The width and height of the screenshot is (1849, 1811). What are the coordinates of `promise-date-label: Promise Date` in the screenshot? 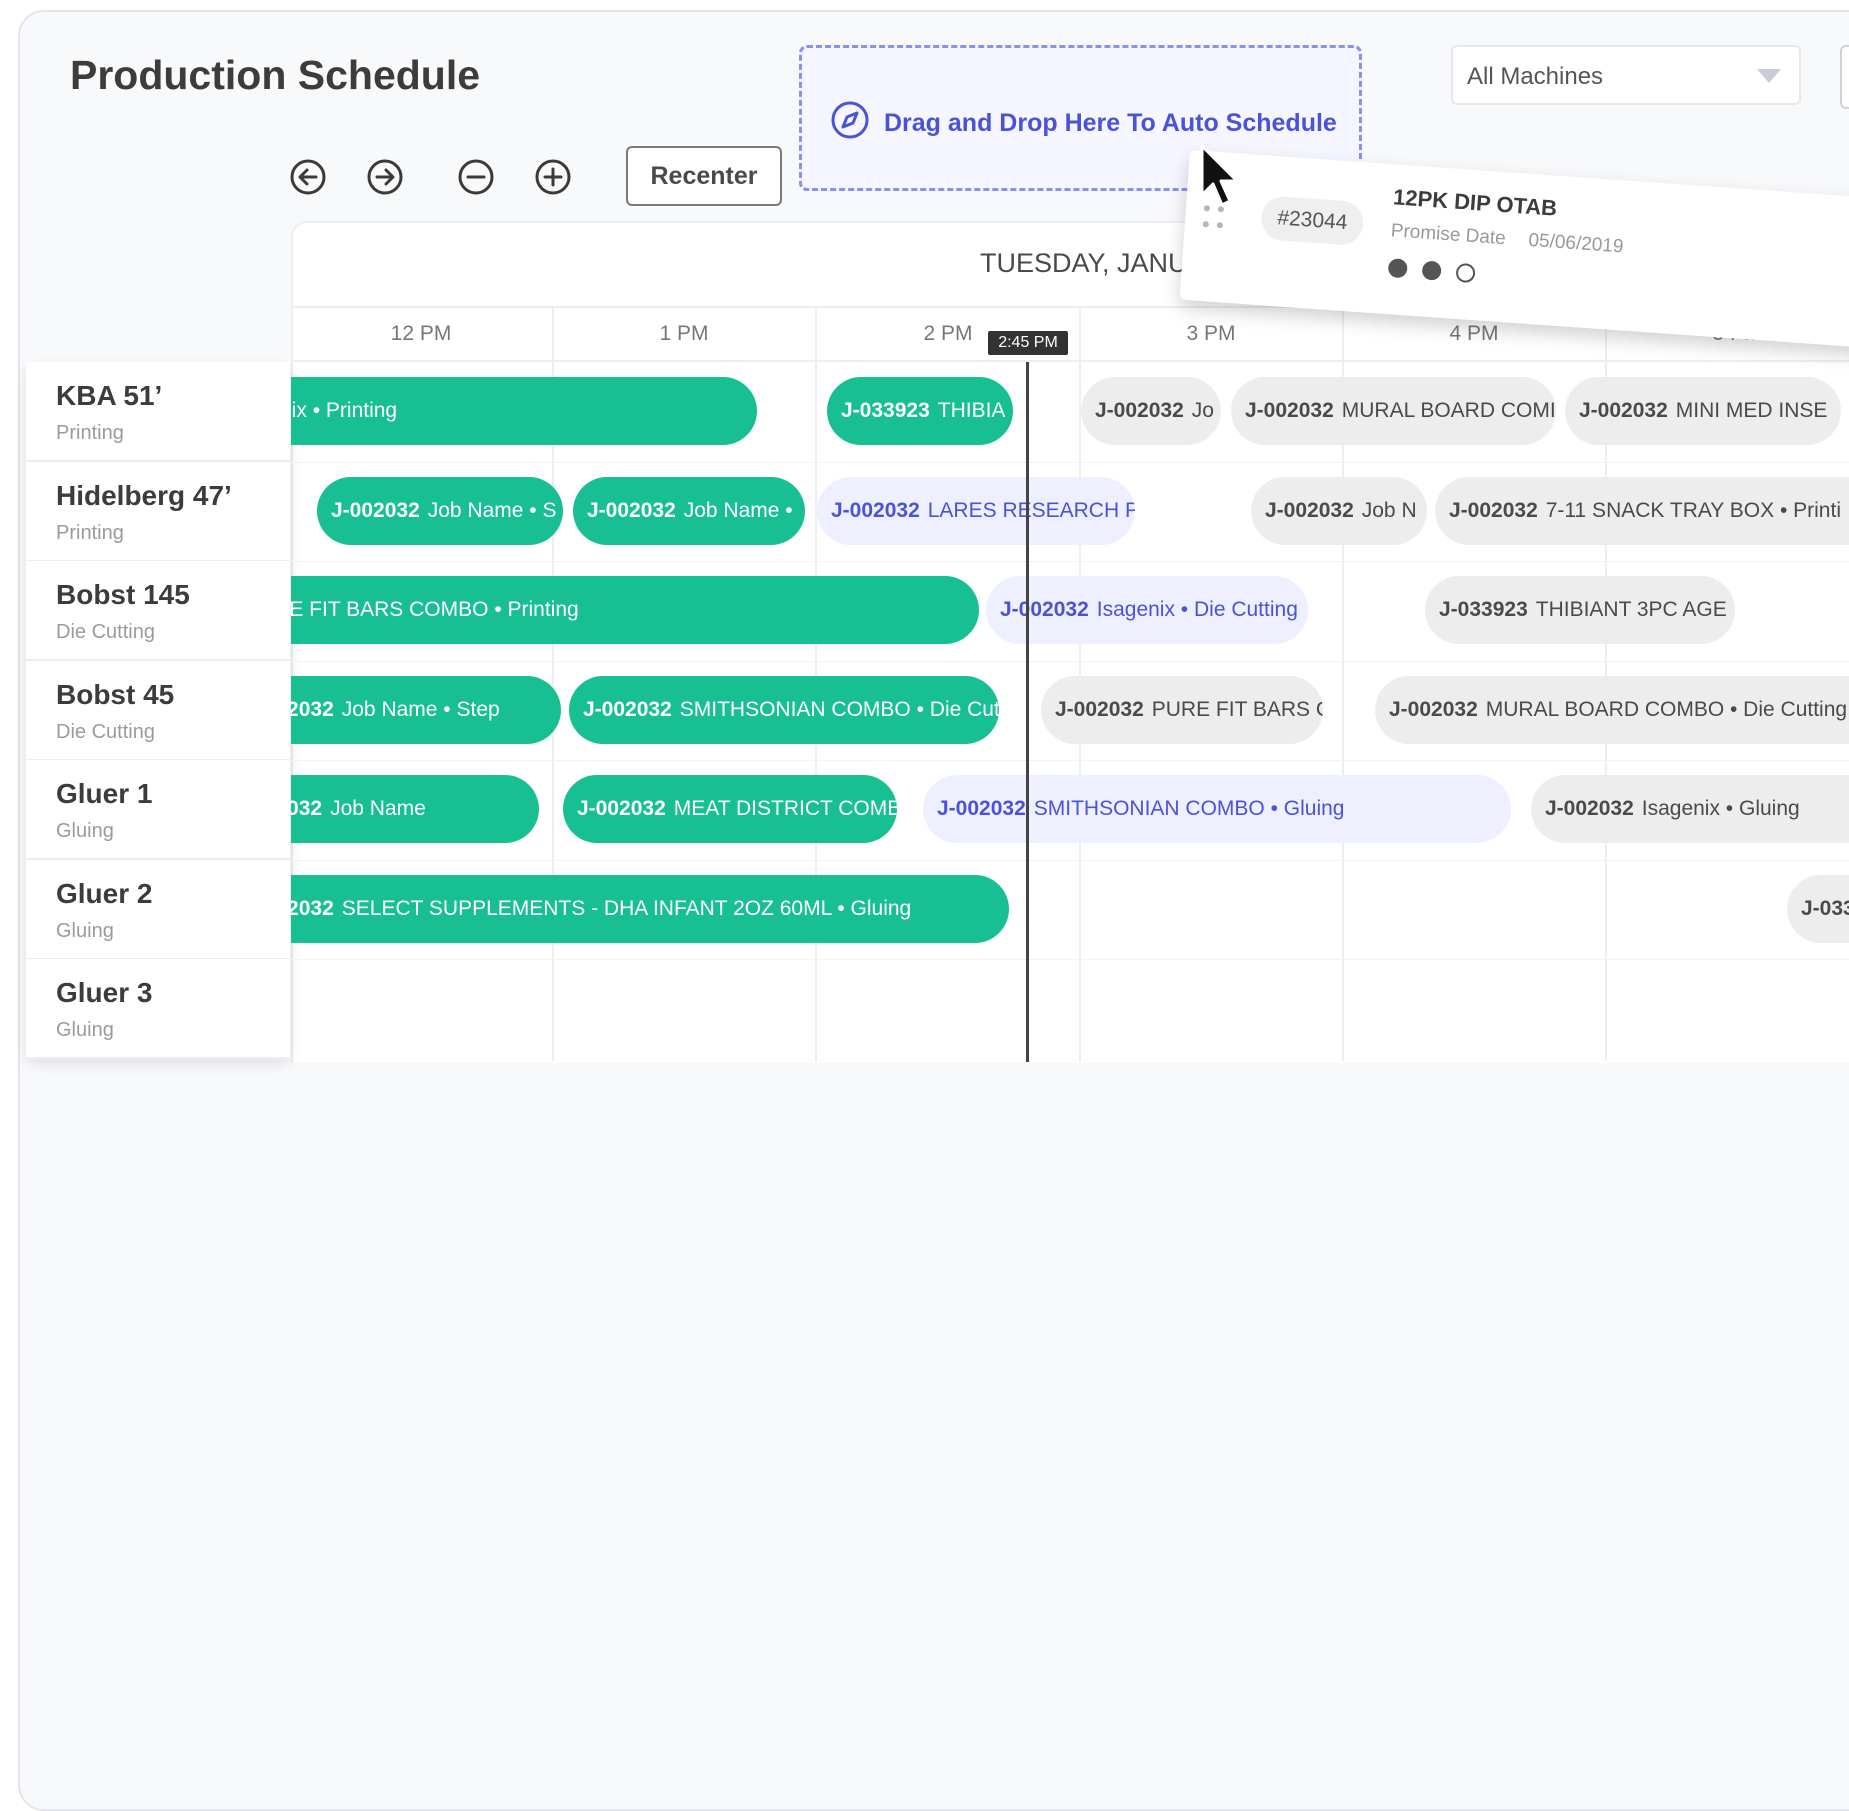 It's located at (1448, 235).